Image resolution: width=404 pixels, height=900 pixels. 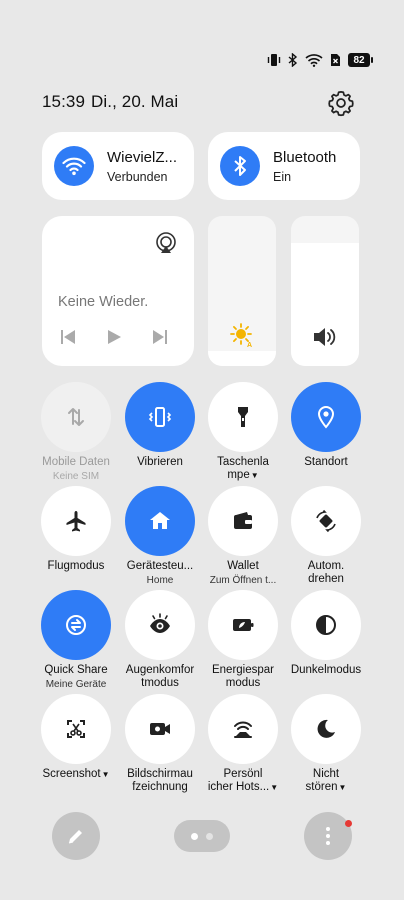 What do you see at coordinates (242, 358) in the screenshot?
I see `brightness-fill` at bounding box center [242, 358].